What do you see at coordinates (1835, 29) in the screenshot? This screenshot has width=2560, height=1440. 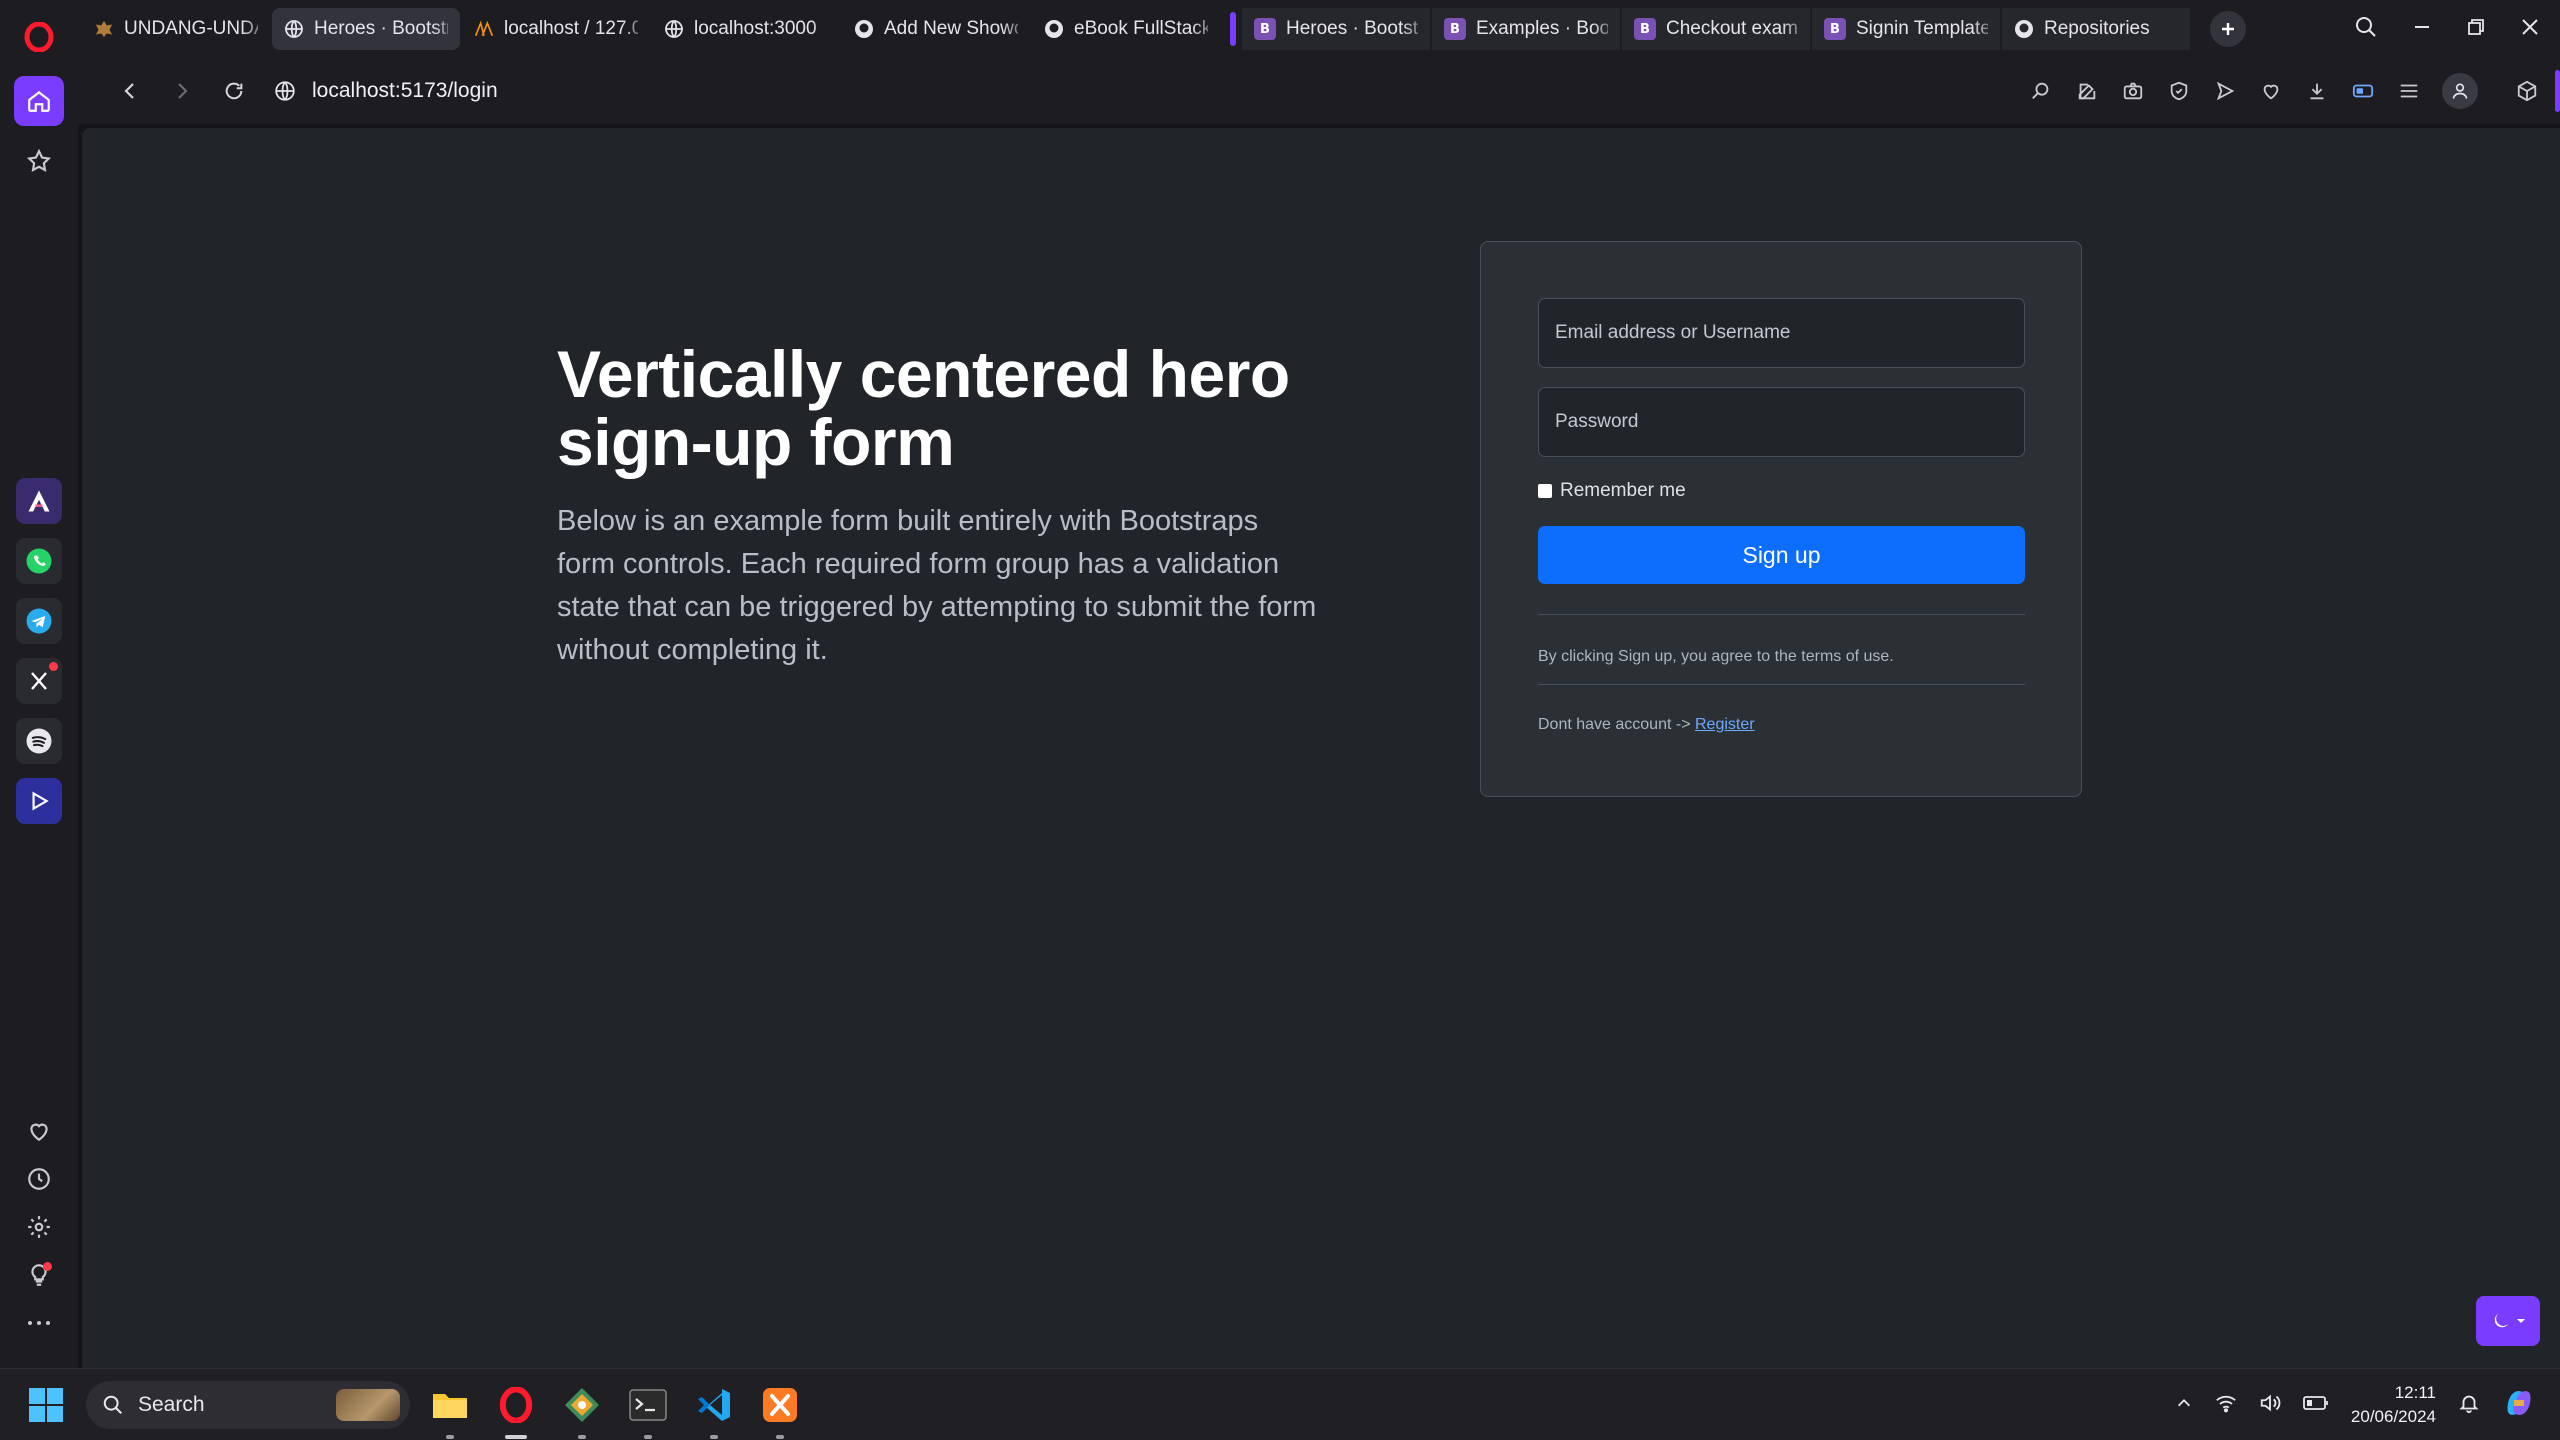 I see `bootstrap-icon: B` at bounding box center [1835, 29].